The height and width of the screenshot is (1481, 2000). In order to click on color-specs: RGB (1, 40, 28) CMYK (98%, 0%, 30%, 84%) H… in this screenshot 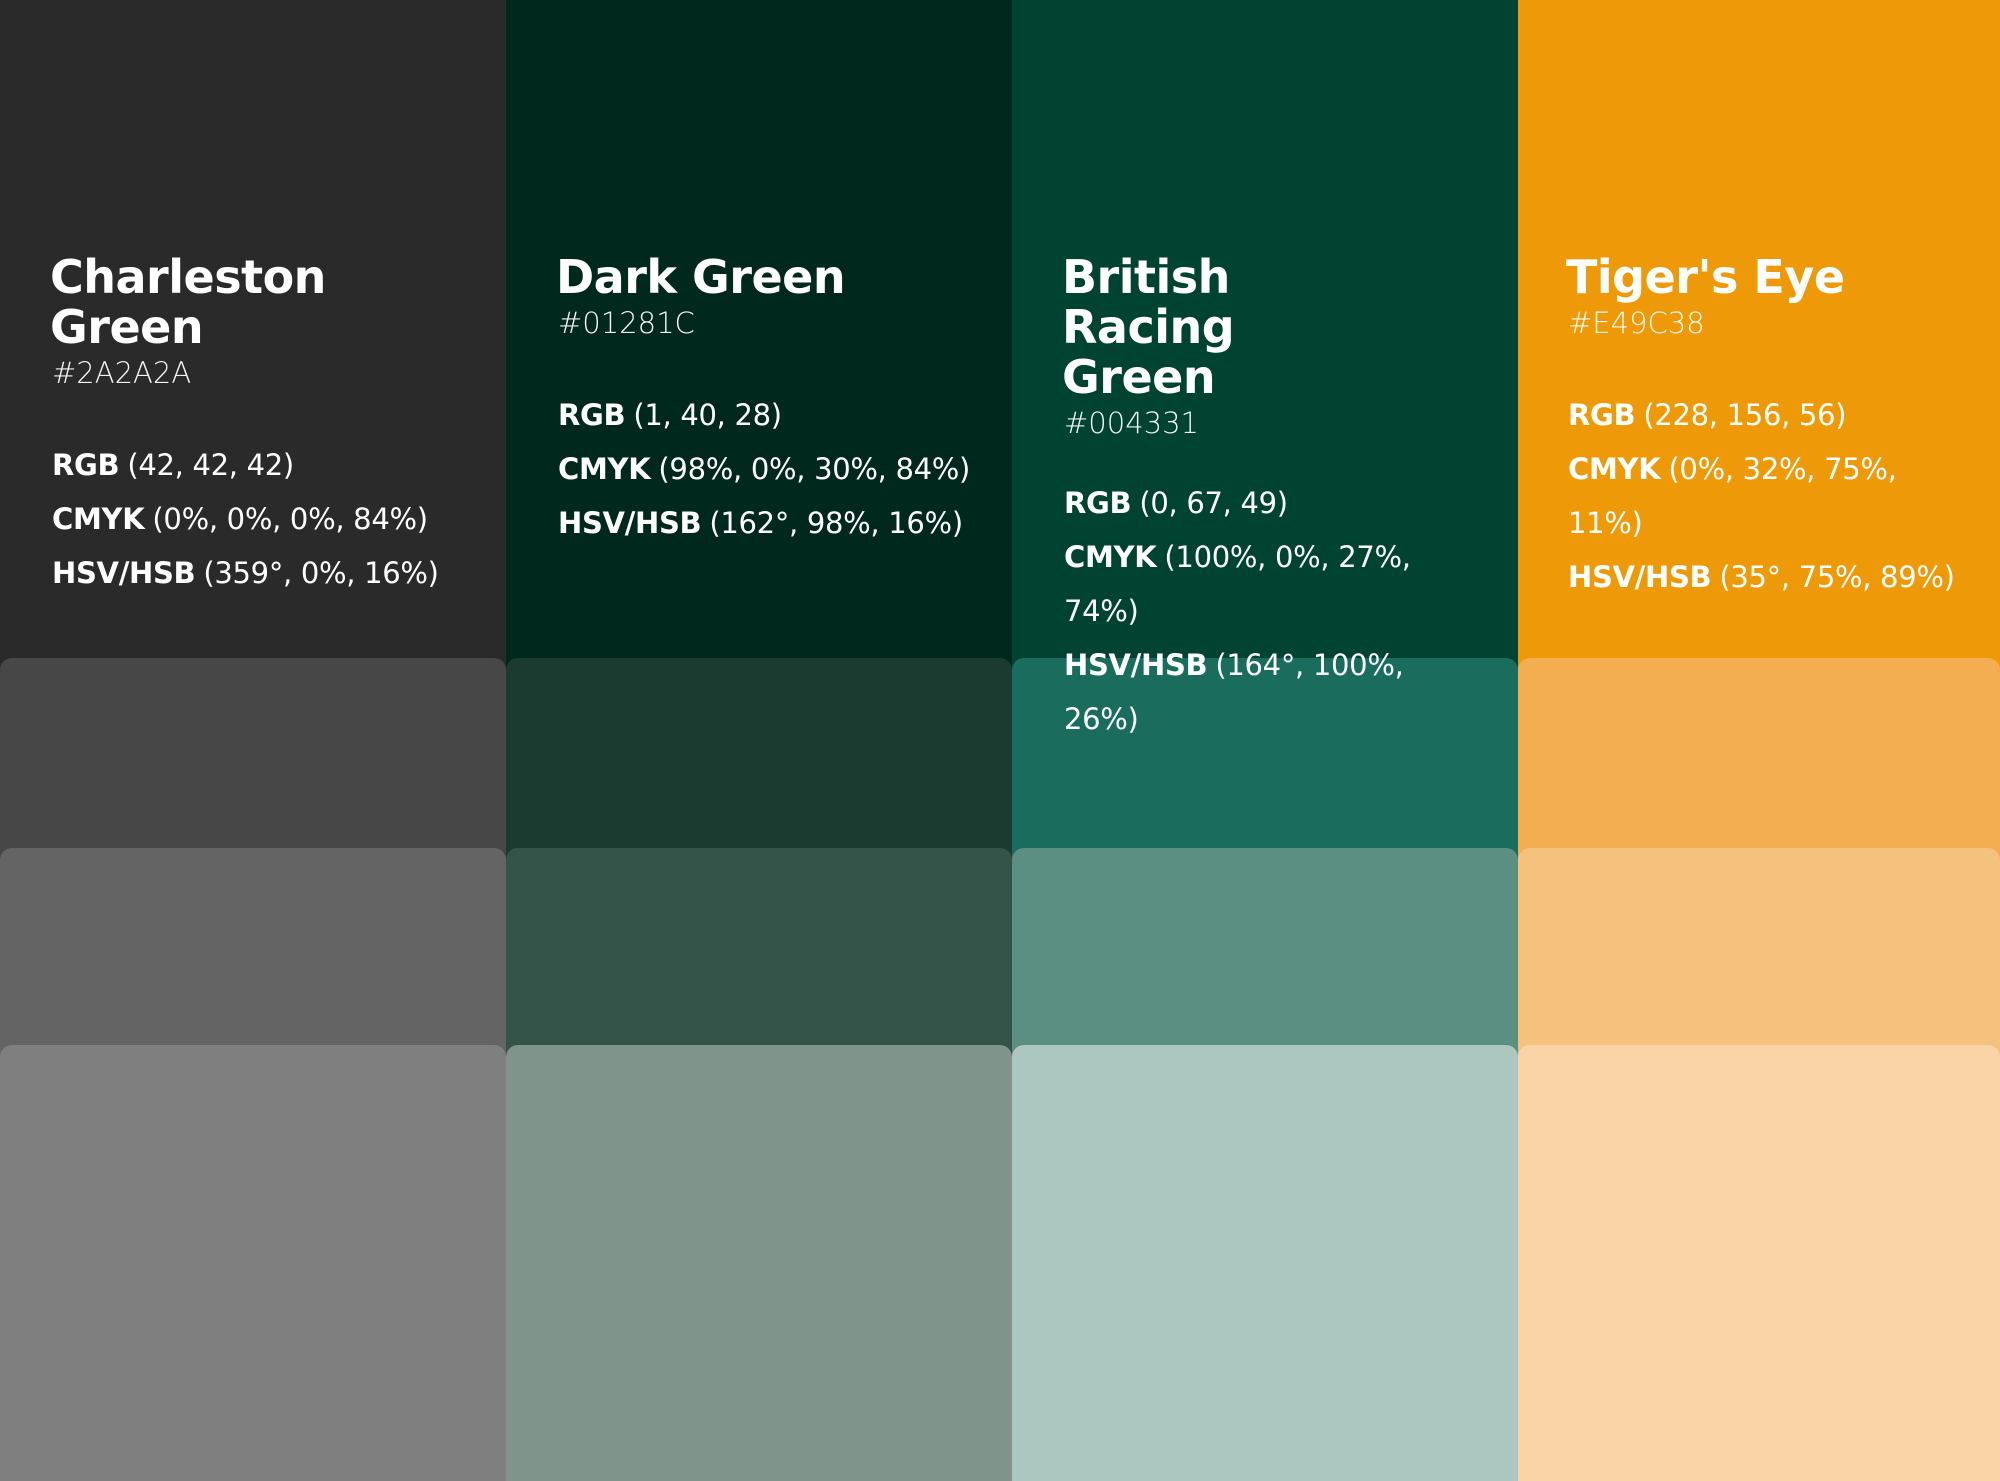, I will do `click(775, 469)`.